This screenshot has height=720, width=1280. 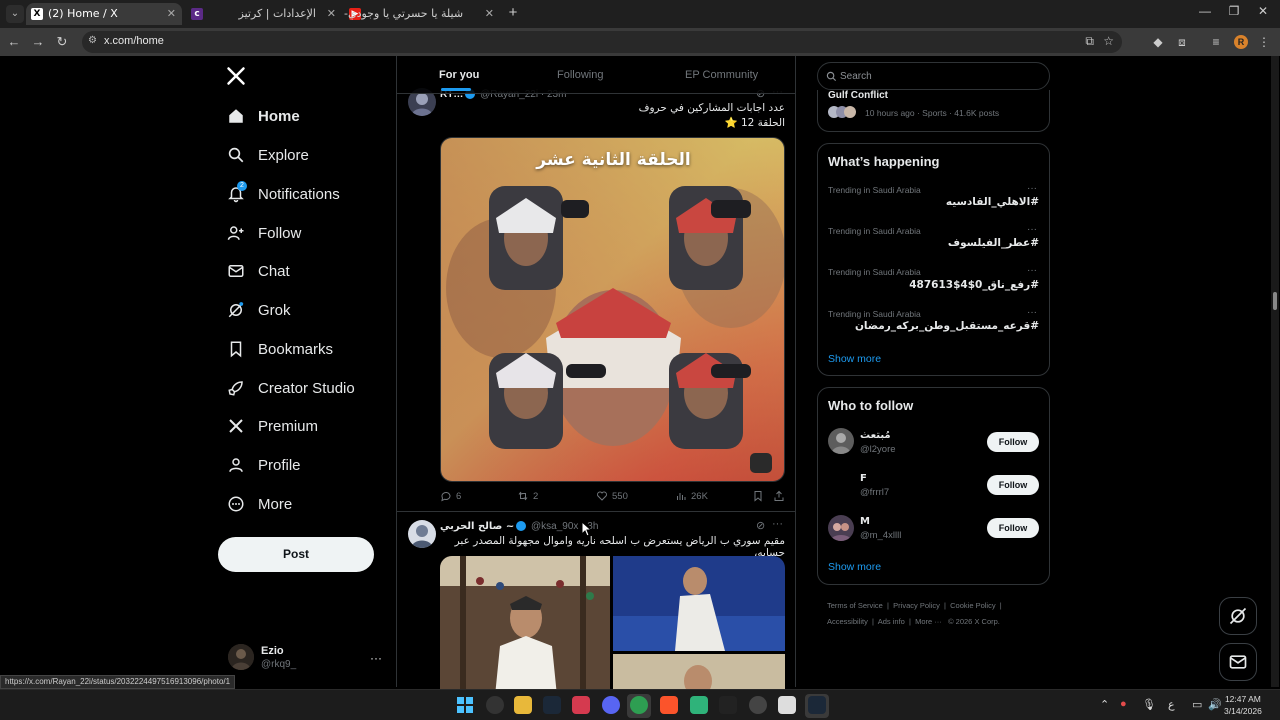 What do you see at coordinates (847, 621) in the screenshot?
I see `footer-link: Accessibility` at bounding box center [847, 621].